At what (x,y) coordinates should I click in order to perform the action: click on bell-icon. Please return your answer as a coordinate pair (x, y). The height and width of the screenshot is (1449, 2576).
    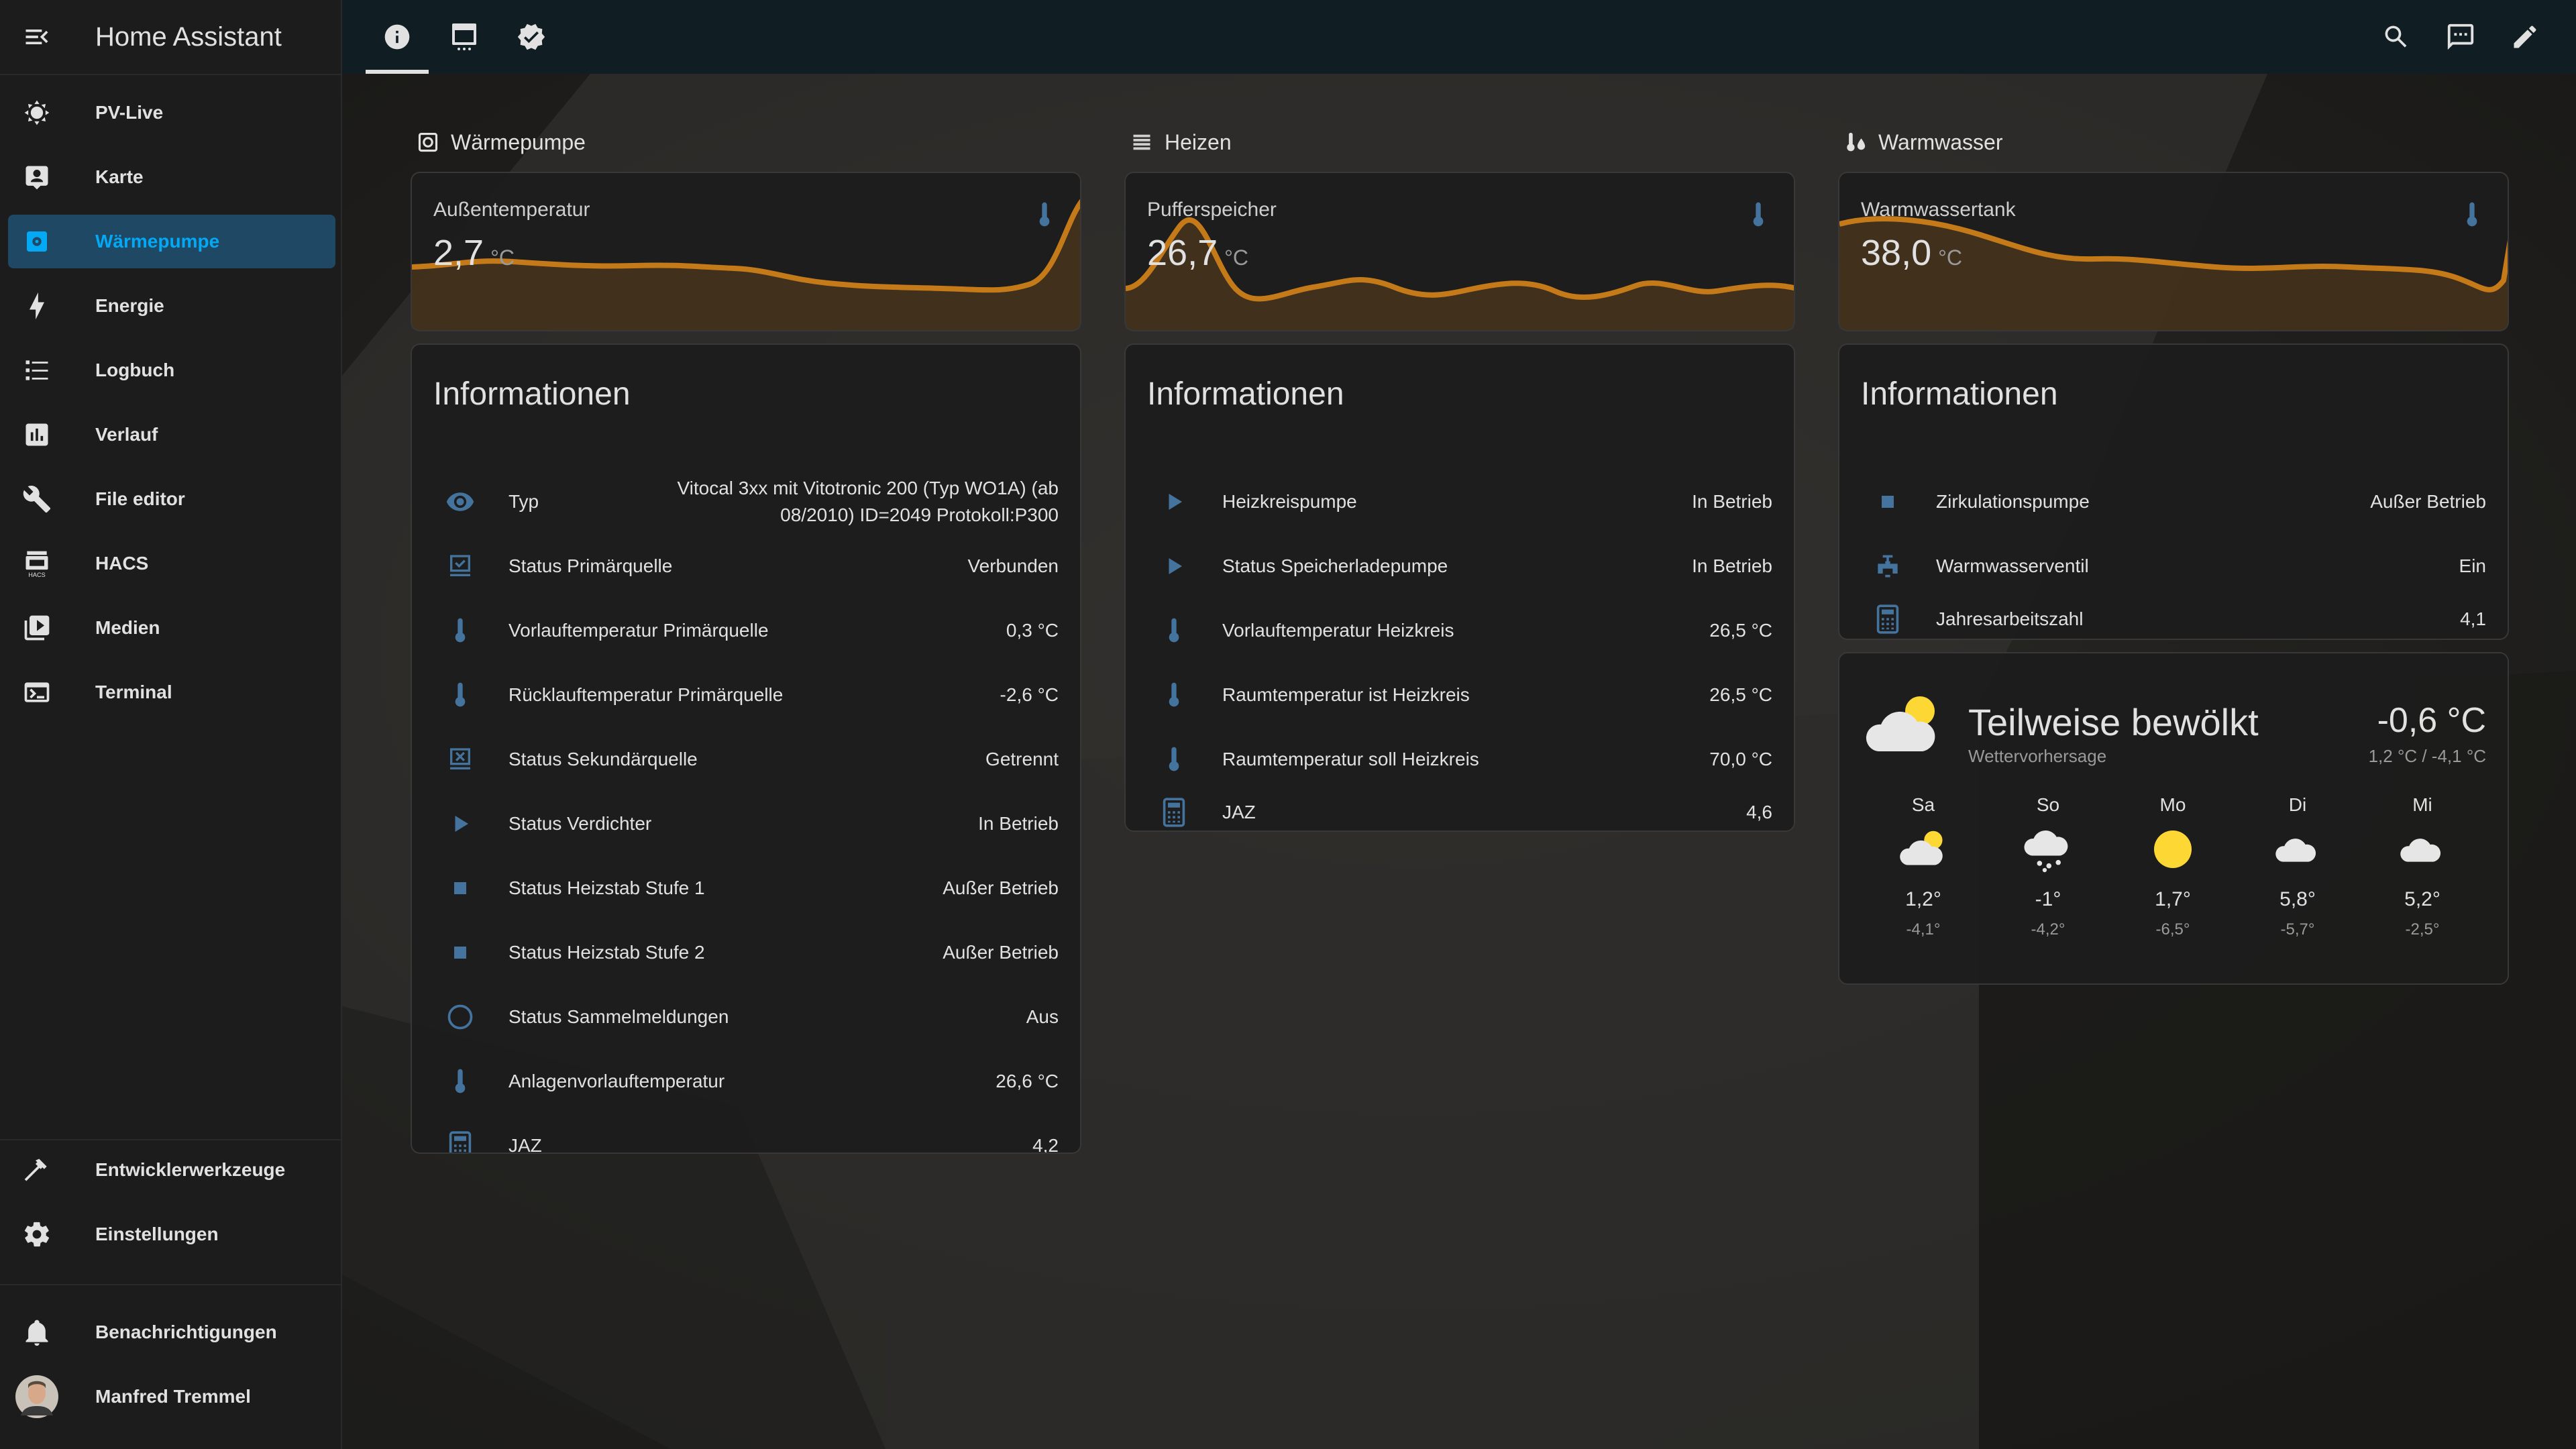
    Looking at the image, I should click on (37, 1332).